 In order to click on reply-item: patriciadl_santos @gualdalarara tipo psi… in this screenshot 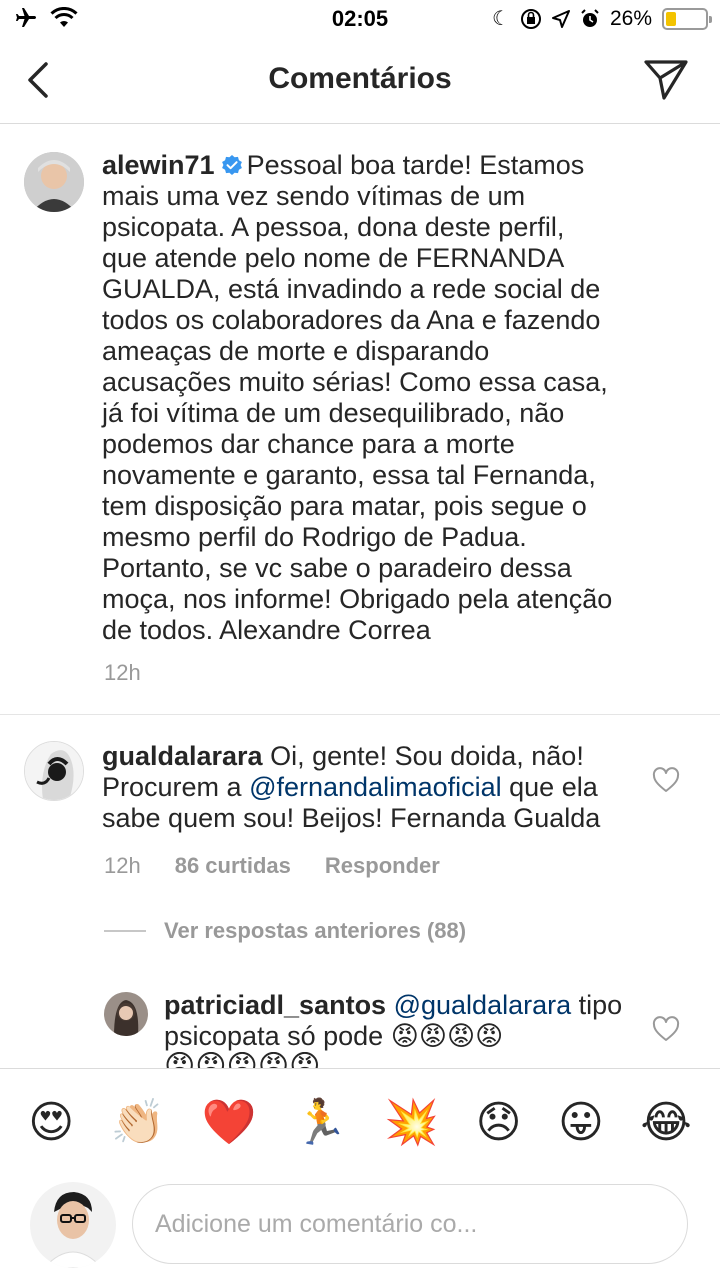, I will do `click(360, 1024)`.